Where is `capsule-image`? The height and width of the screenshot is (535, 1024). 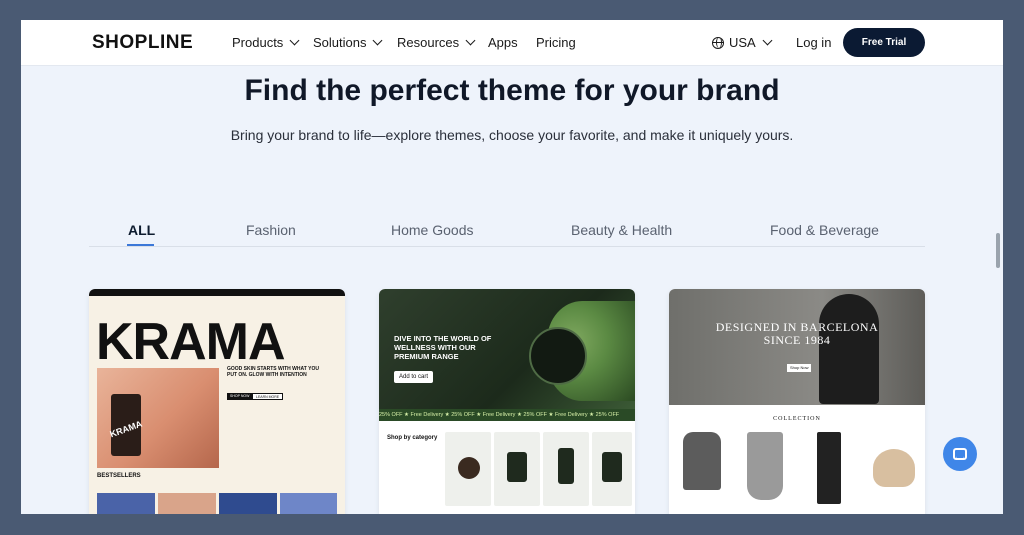
capsule-image is located at coordinates (469, 468).